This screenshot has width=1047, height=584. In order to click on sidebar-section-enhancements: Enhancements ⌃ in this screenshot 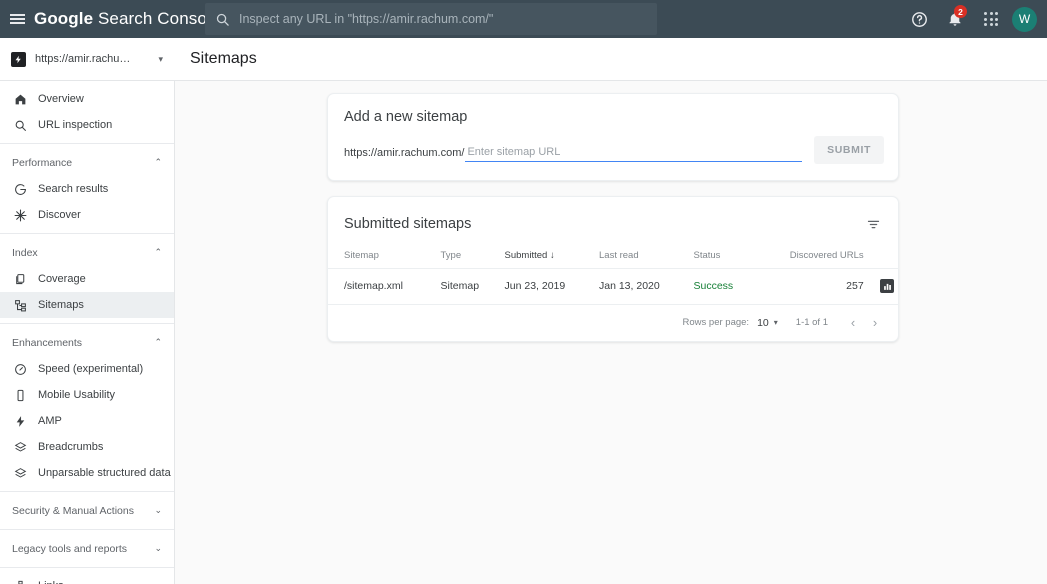, I will do `click(87, 342)`.